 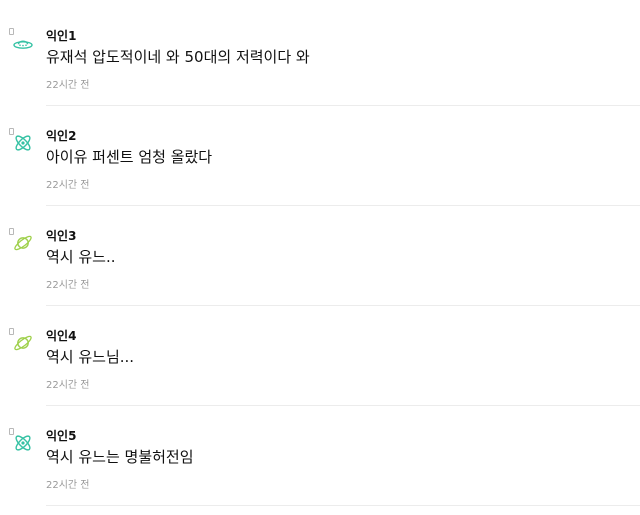 What do you see at coordinates (61, 236) in the screenshot?
I see `nickname: 익인3` at bounding box center [61, 236].